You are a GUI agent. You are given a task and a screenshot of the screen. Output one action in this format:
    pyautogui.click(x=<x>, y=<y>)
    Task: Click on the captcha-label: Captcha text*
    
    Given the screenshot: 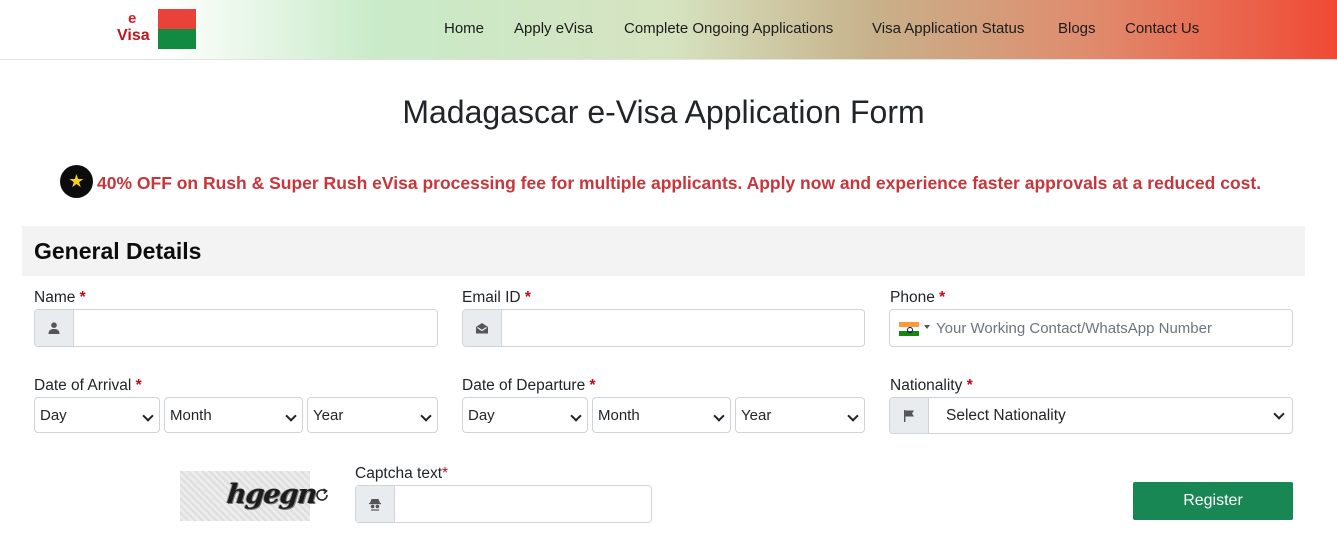 What is the action you would take?
    pyautogui.click(x=401, y=474)
    